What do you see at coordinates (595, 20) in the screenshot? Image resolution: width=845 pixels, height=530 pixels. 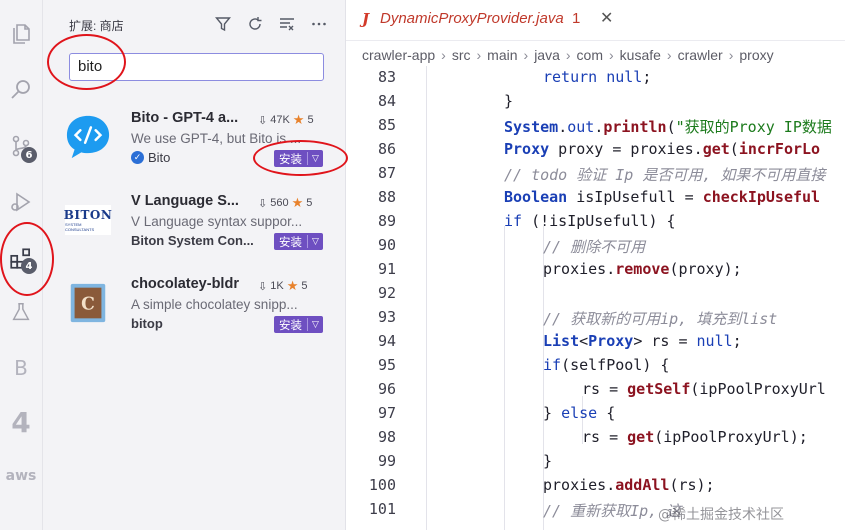 I see `editor-tab: J DynamicProxyProvider.java 1 ✕` at bounding box center [595, 20].